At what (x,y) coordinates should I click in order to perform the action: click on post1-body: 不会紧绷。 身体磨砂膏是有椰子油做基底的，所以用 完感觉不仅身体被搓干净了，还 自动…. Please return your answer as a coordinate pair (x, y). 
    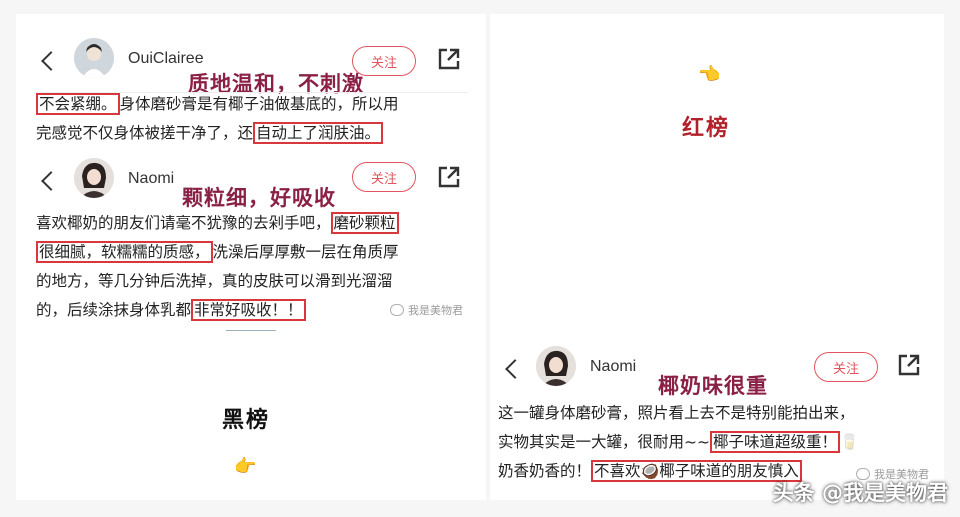
    Looking at the image, I should click on (217, 118).